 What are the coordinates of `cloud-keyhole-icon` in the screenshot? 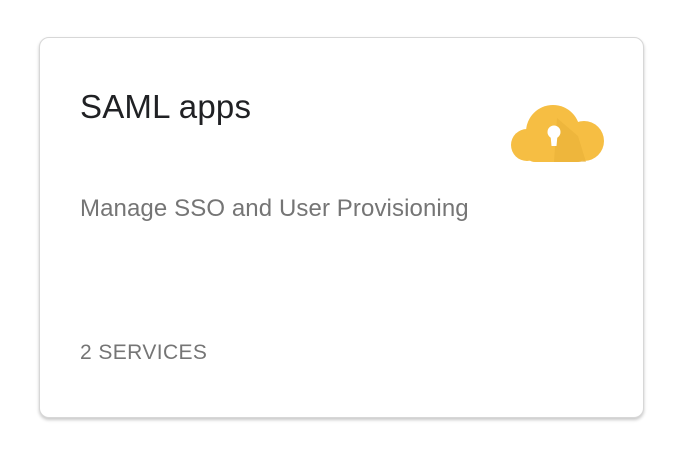 It's located at (557, 133).